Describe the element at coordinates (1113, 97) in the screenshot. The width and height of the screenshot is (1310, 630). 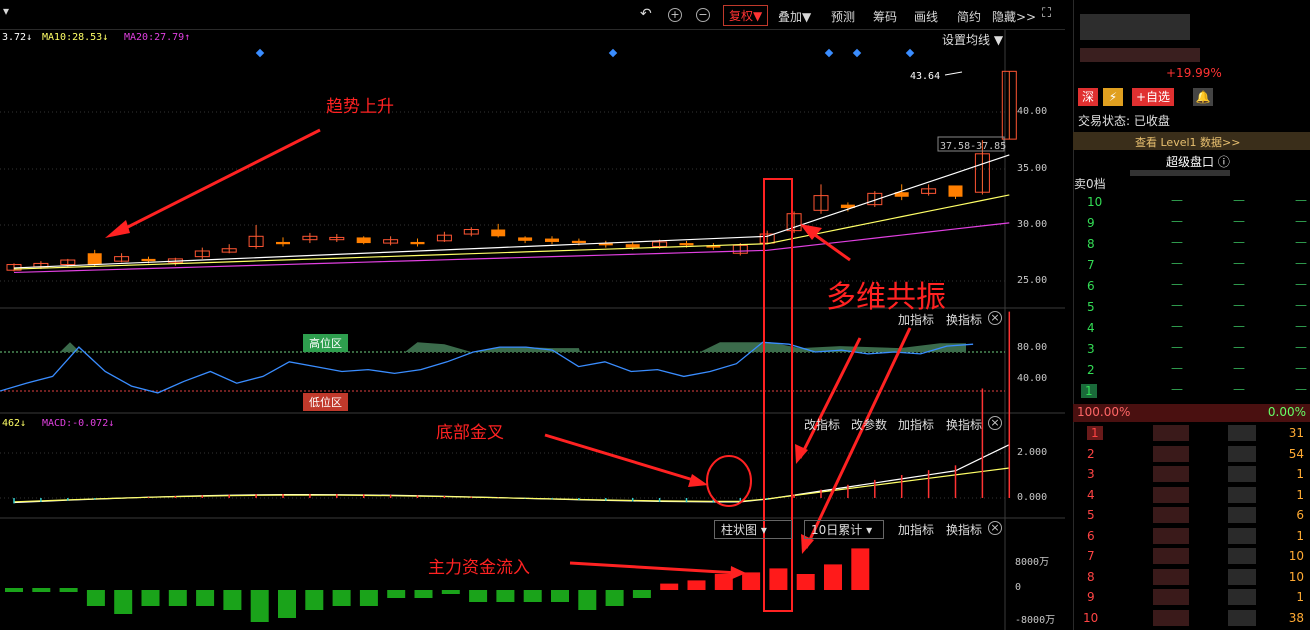
I see `lightning-icon: ⚡` at that location.